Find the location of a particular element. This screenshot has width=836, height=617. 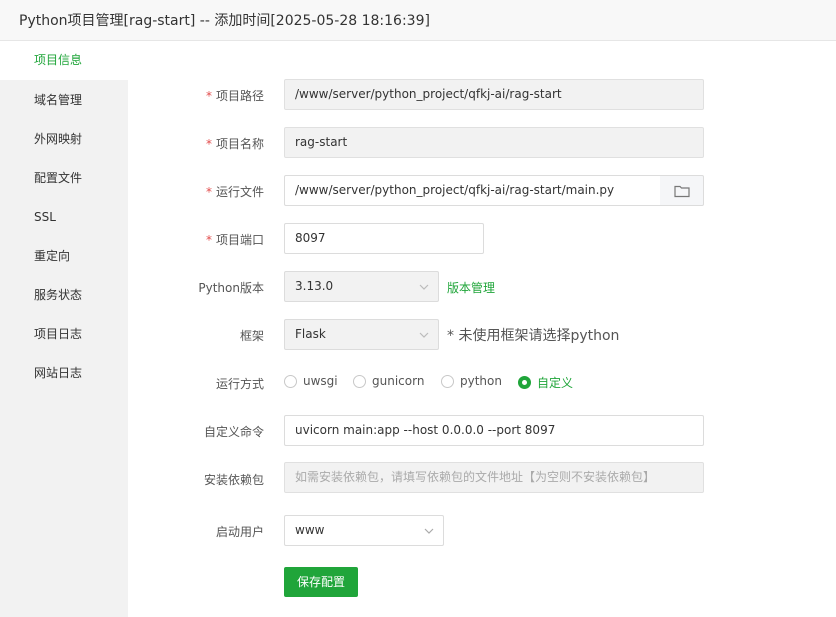

project-port-input: 8097 is located at coordinates (384, 238).